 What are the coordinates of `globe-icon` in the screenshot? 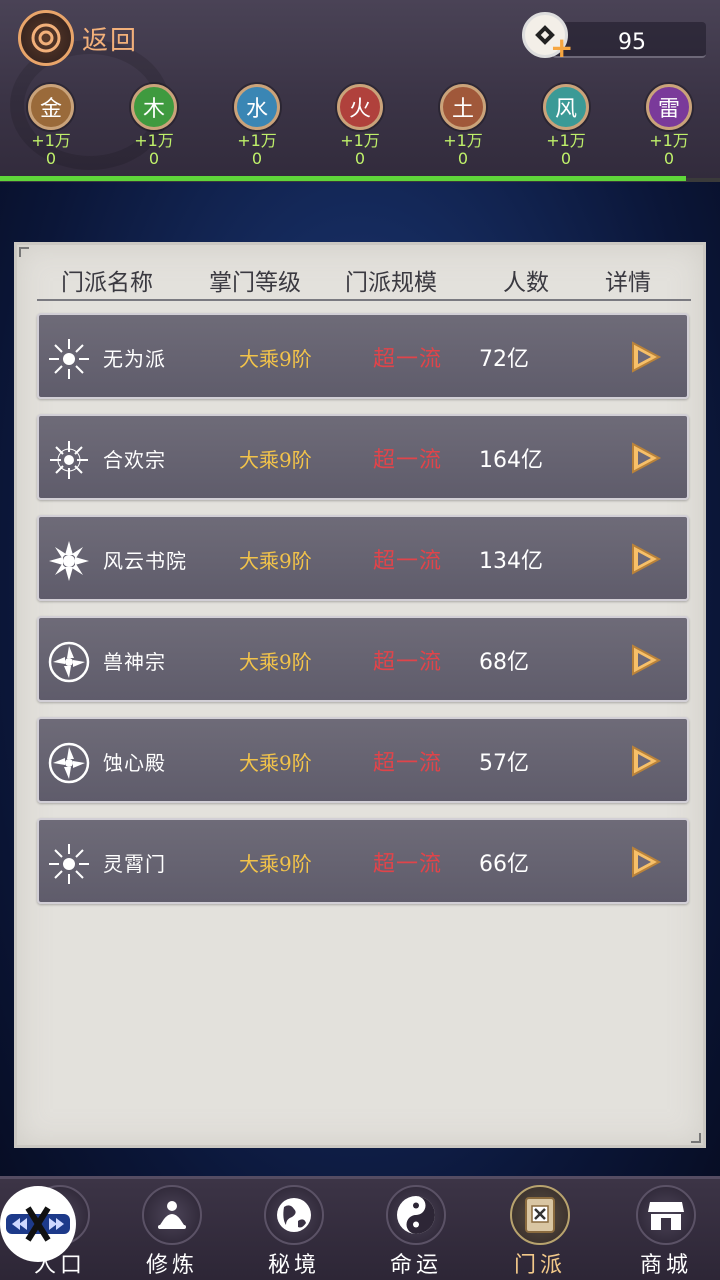 It's located at (294, 1215).